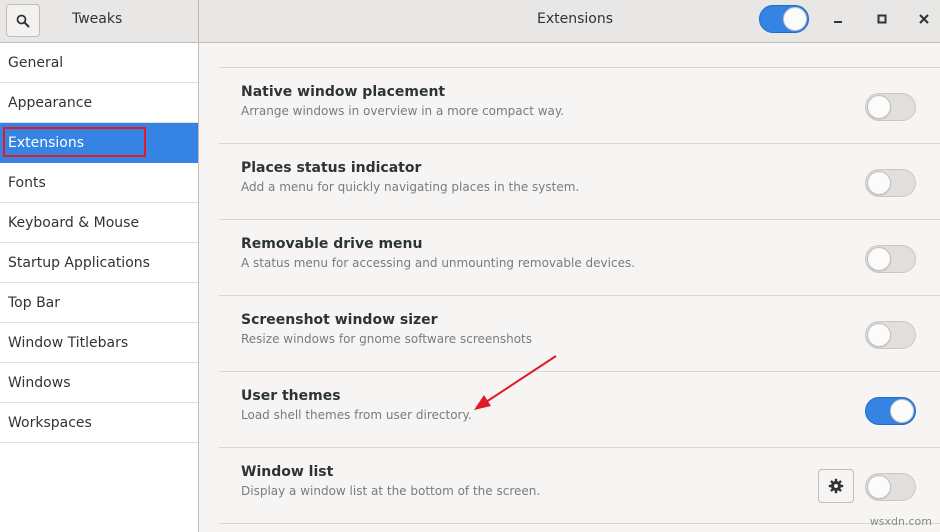 The width and height of the screenshot is (940, 532). I want to click on maximize-button, so click(882, 19).